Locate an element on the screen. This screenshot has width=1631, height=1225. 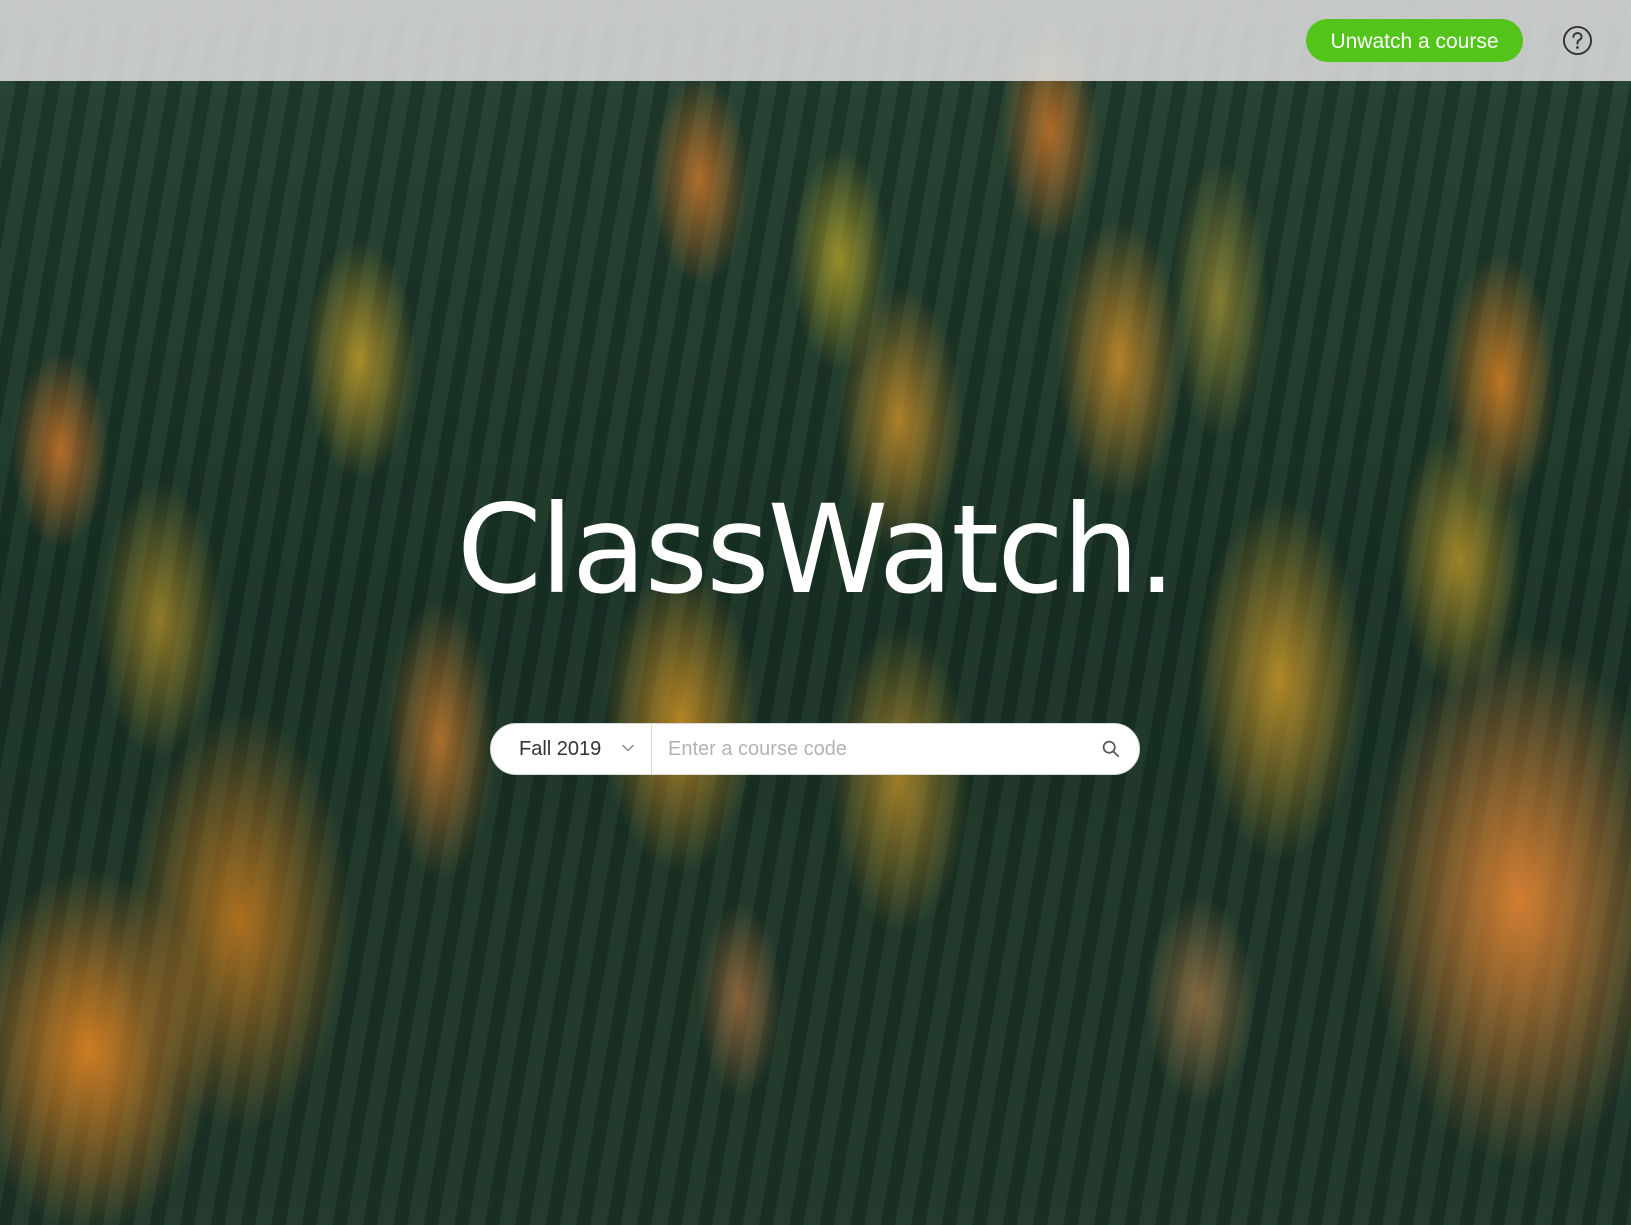
term-select-value: Fall 2019 is located at coordinates (560, 748).